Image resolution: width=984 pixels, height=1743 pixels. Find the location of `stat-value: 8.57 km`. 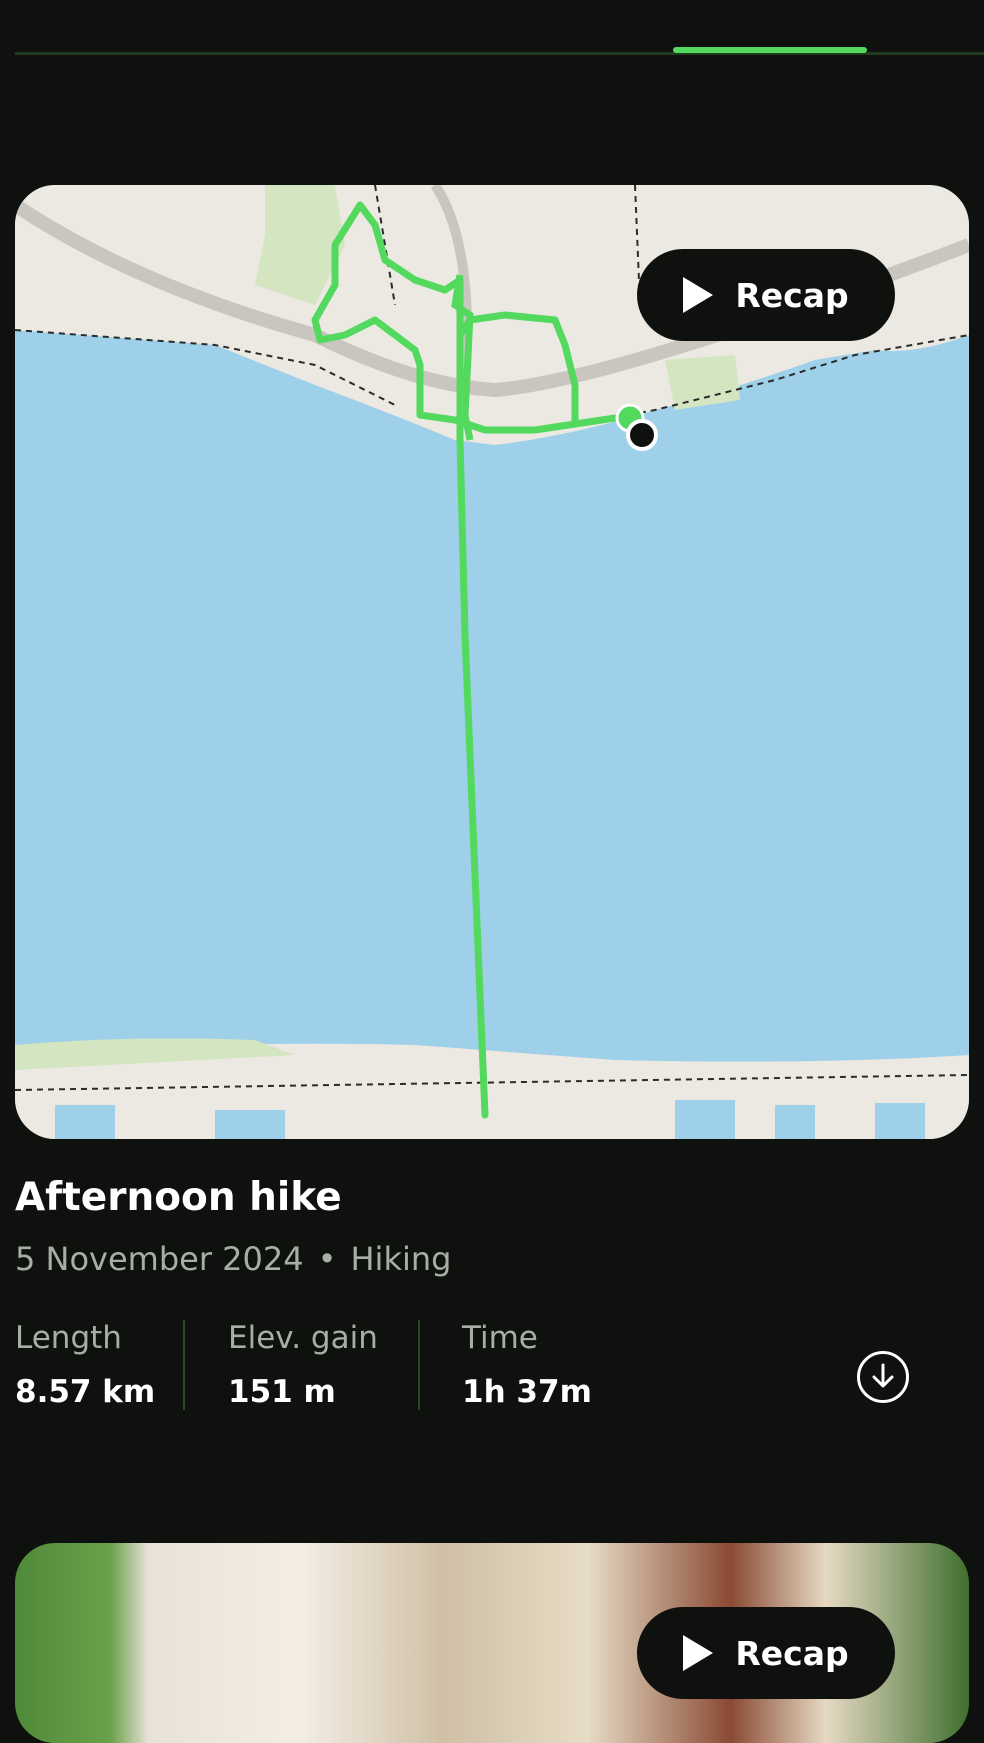

stat-value: 8.57 km is located at coordinates (85, 1392).